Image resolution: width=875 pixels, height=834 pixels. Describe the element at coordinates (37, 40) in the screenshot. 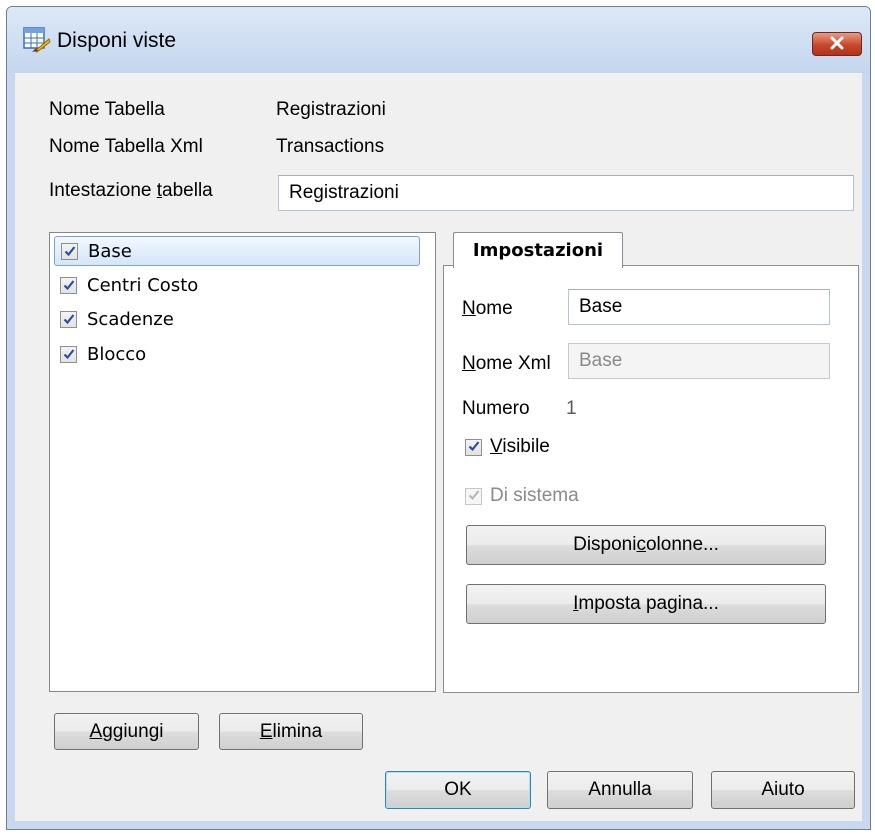

I see `layout-view-icon` at that location.